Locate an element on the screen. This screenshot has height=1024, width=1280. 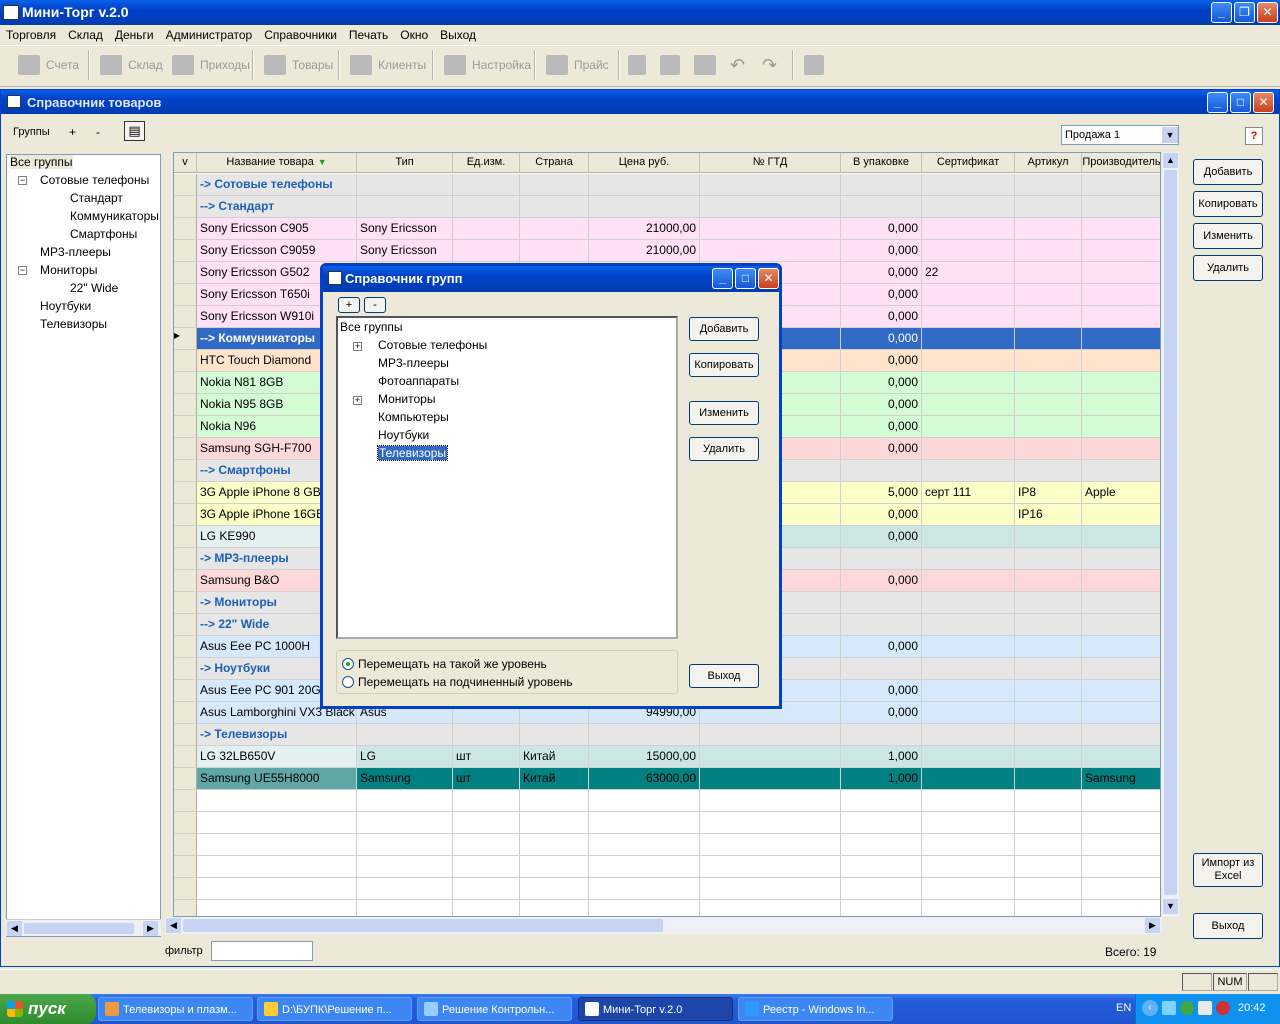
exit-toolbar-button is located at coordinates (814, 65).